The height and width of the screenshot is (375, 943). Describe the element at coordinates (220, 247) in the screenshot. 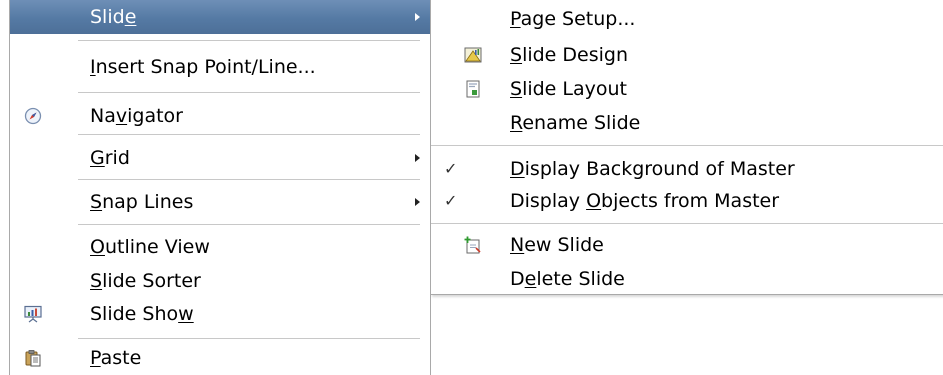

I see `menu-item-outline-view: Outline View` at that location.